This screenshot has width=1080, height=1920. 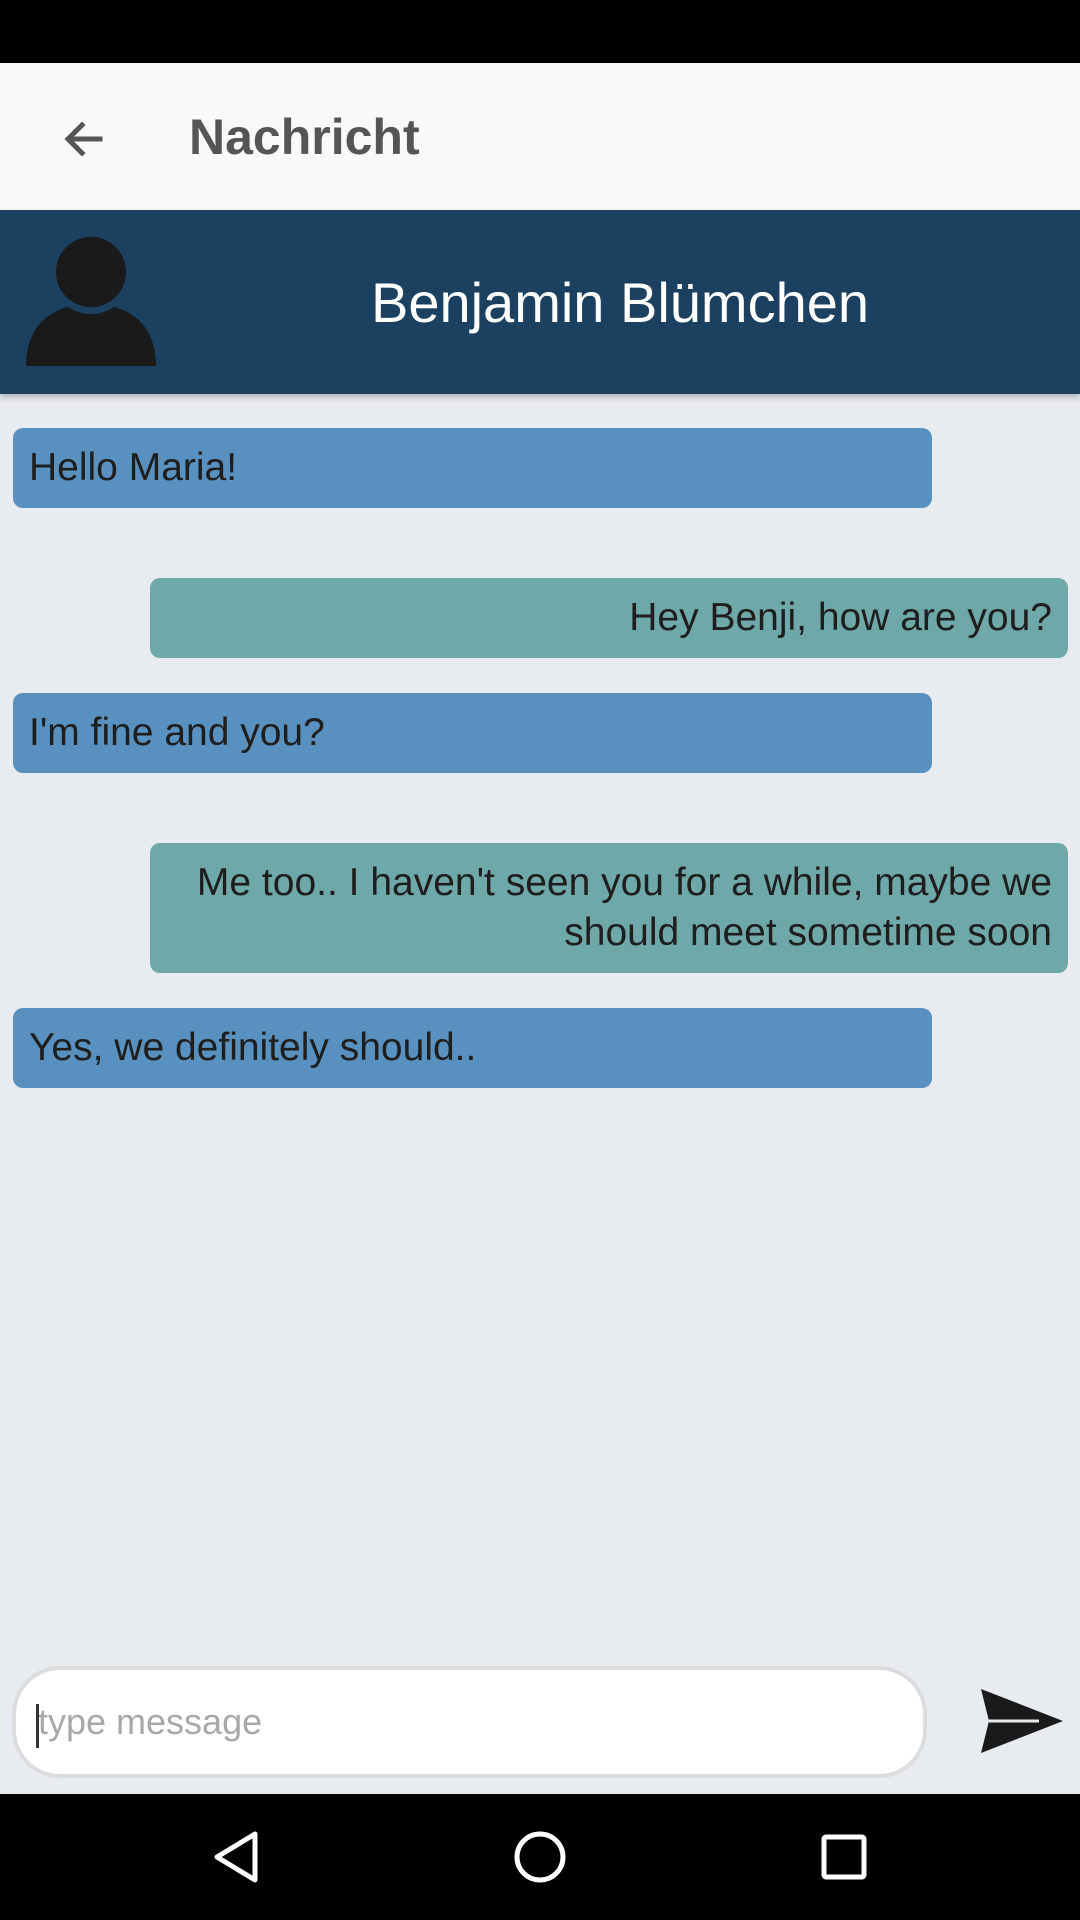 What do you see at coordinates (37, 1726) in the screenshot?
I see `text-cursor` at bounding box center [37, 1726].